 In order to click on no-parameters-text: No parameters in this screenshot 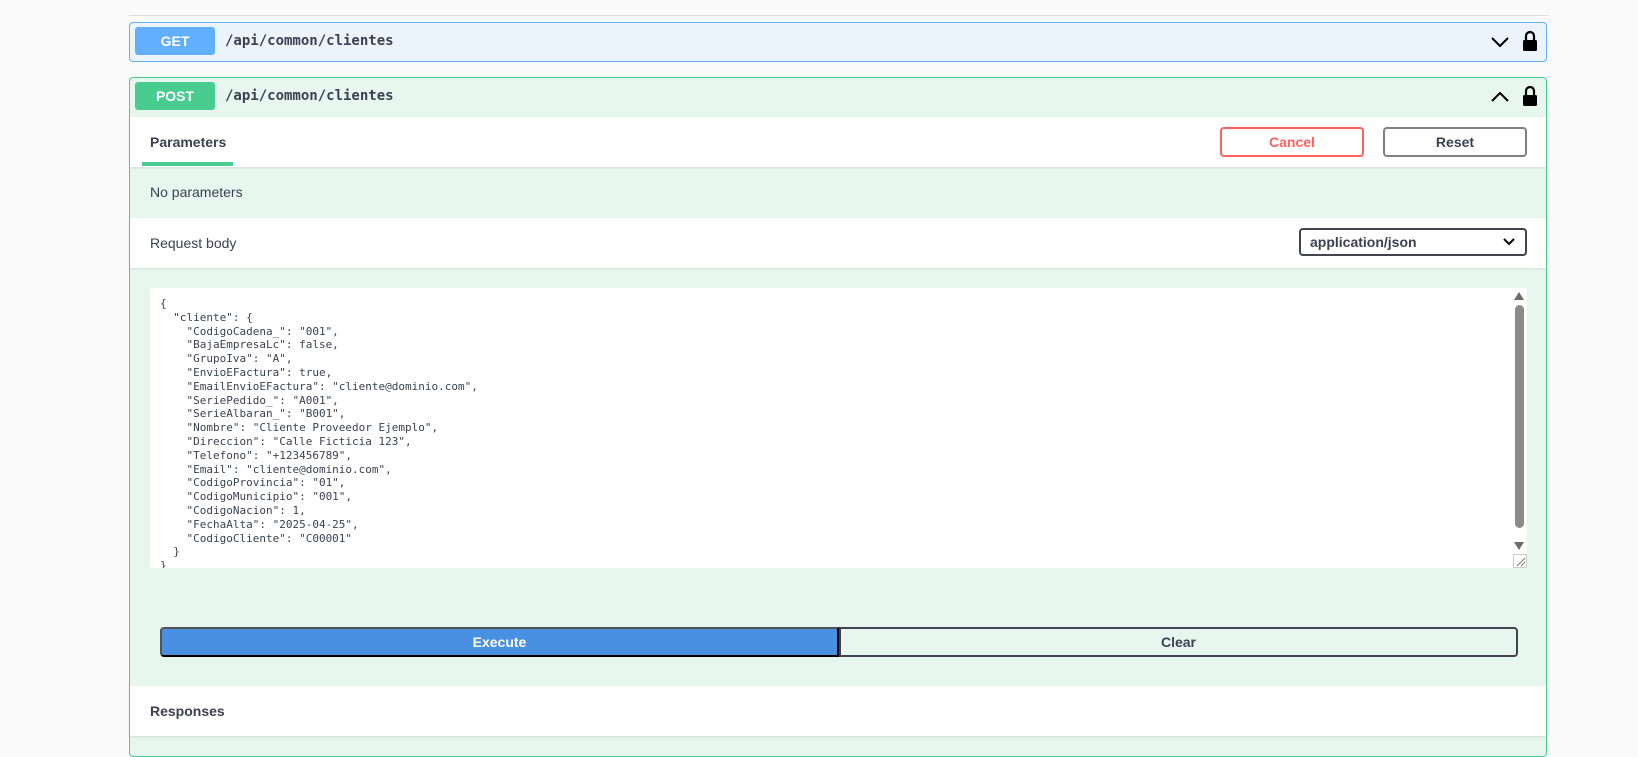, I will do `click(196, 192)`.